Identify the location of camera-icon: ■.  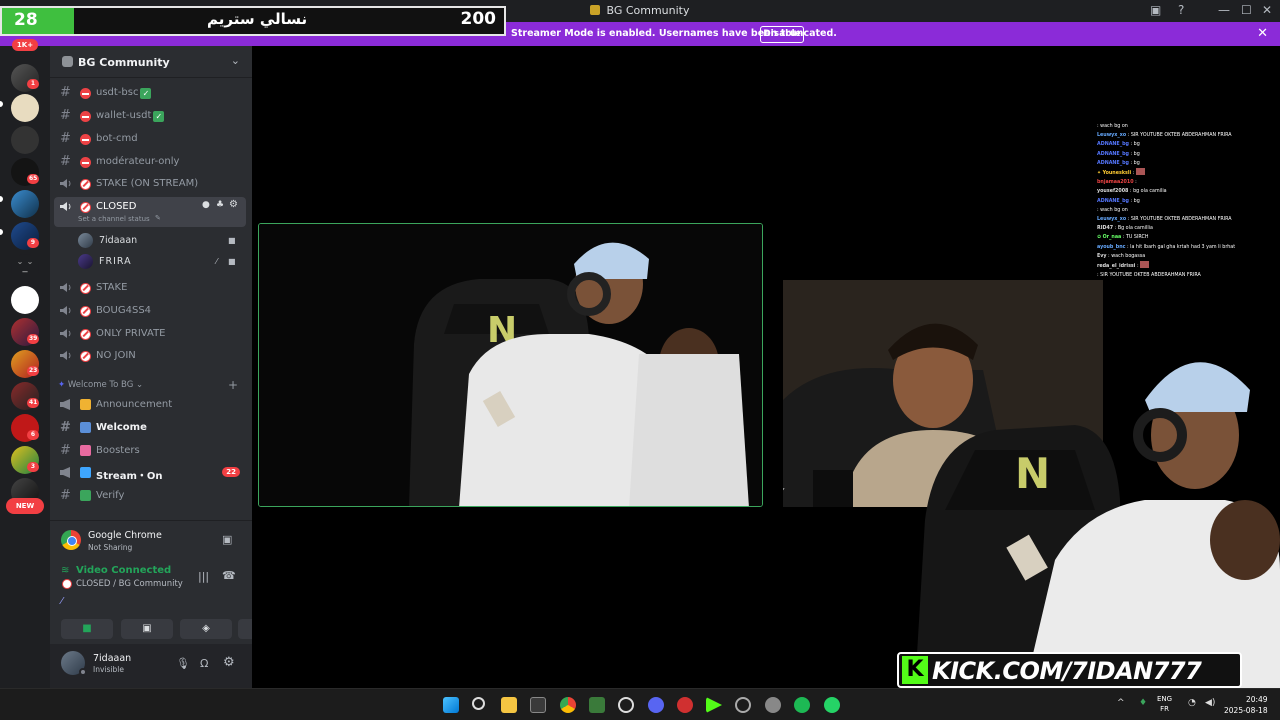
(232, 240).